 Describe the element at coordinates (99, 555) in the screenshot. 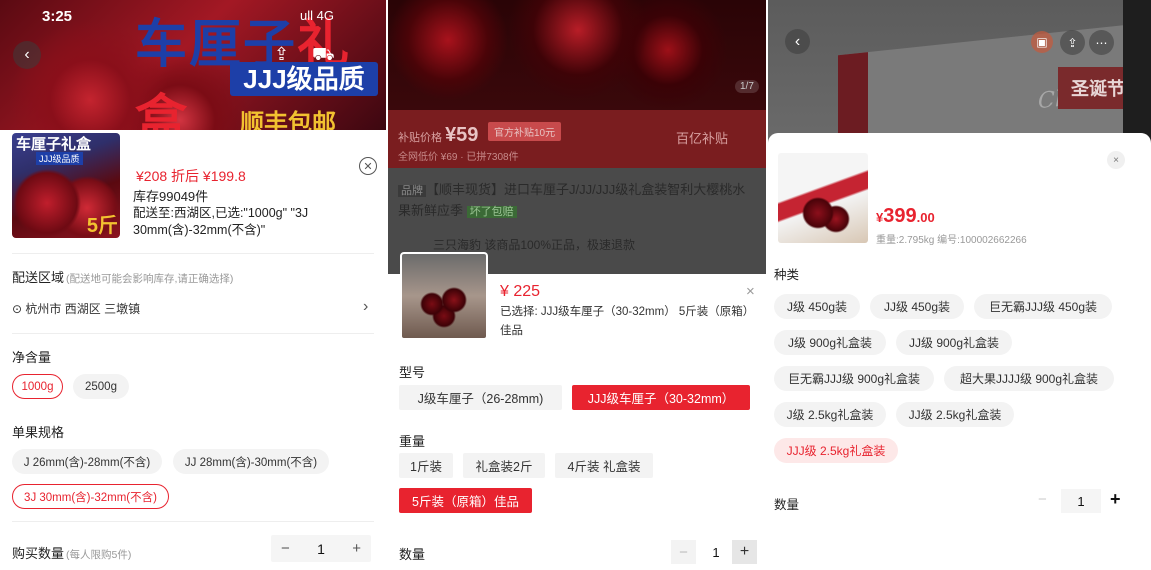

I see `quantity-hint: (每人限购5件)` at that location.